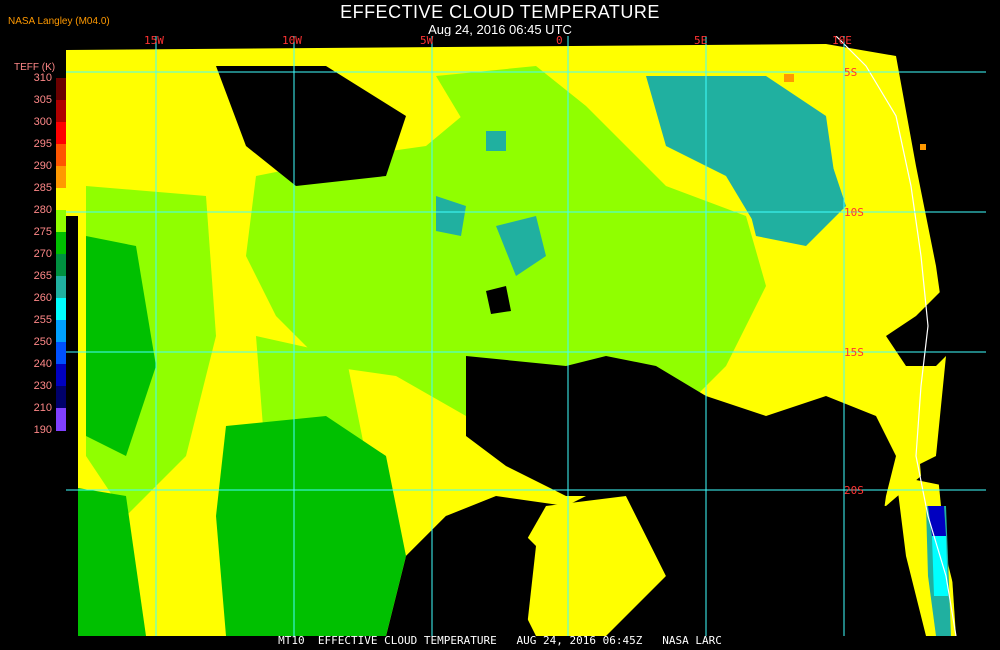  Describe the element at coordinates (42, 254) in the screenshot. I see `legend-tick-label: 270` at that location.